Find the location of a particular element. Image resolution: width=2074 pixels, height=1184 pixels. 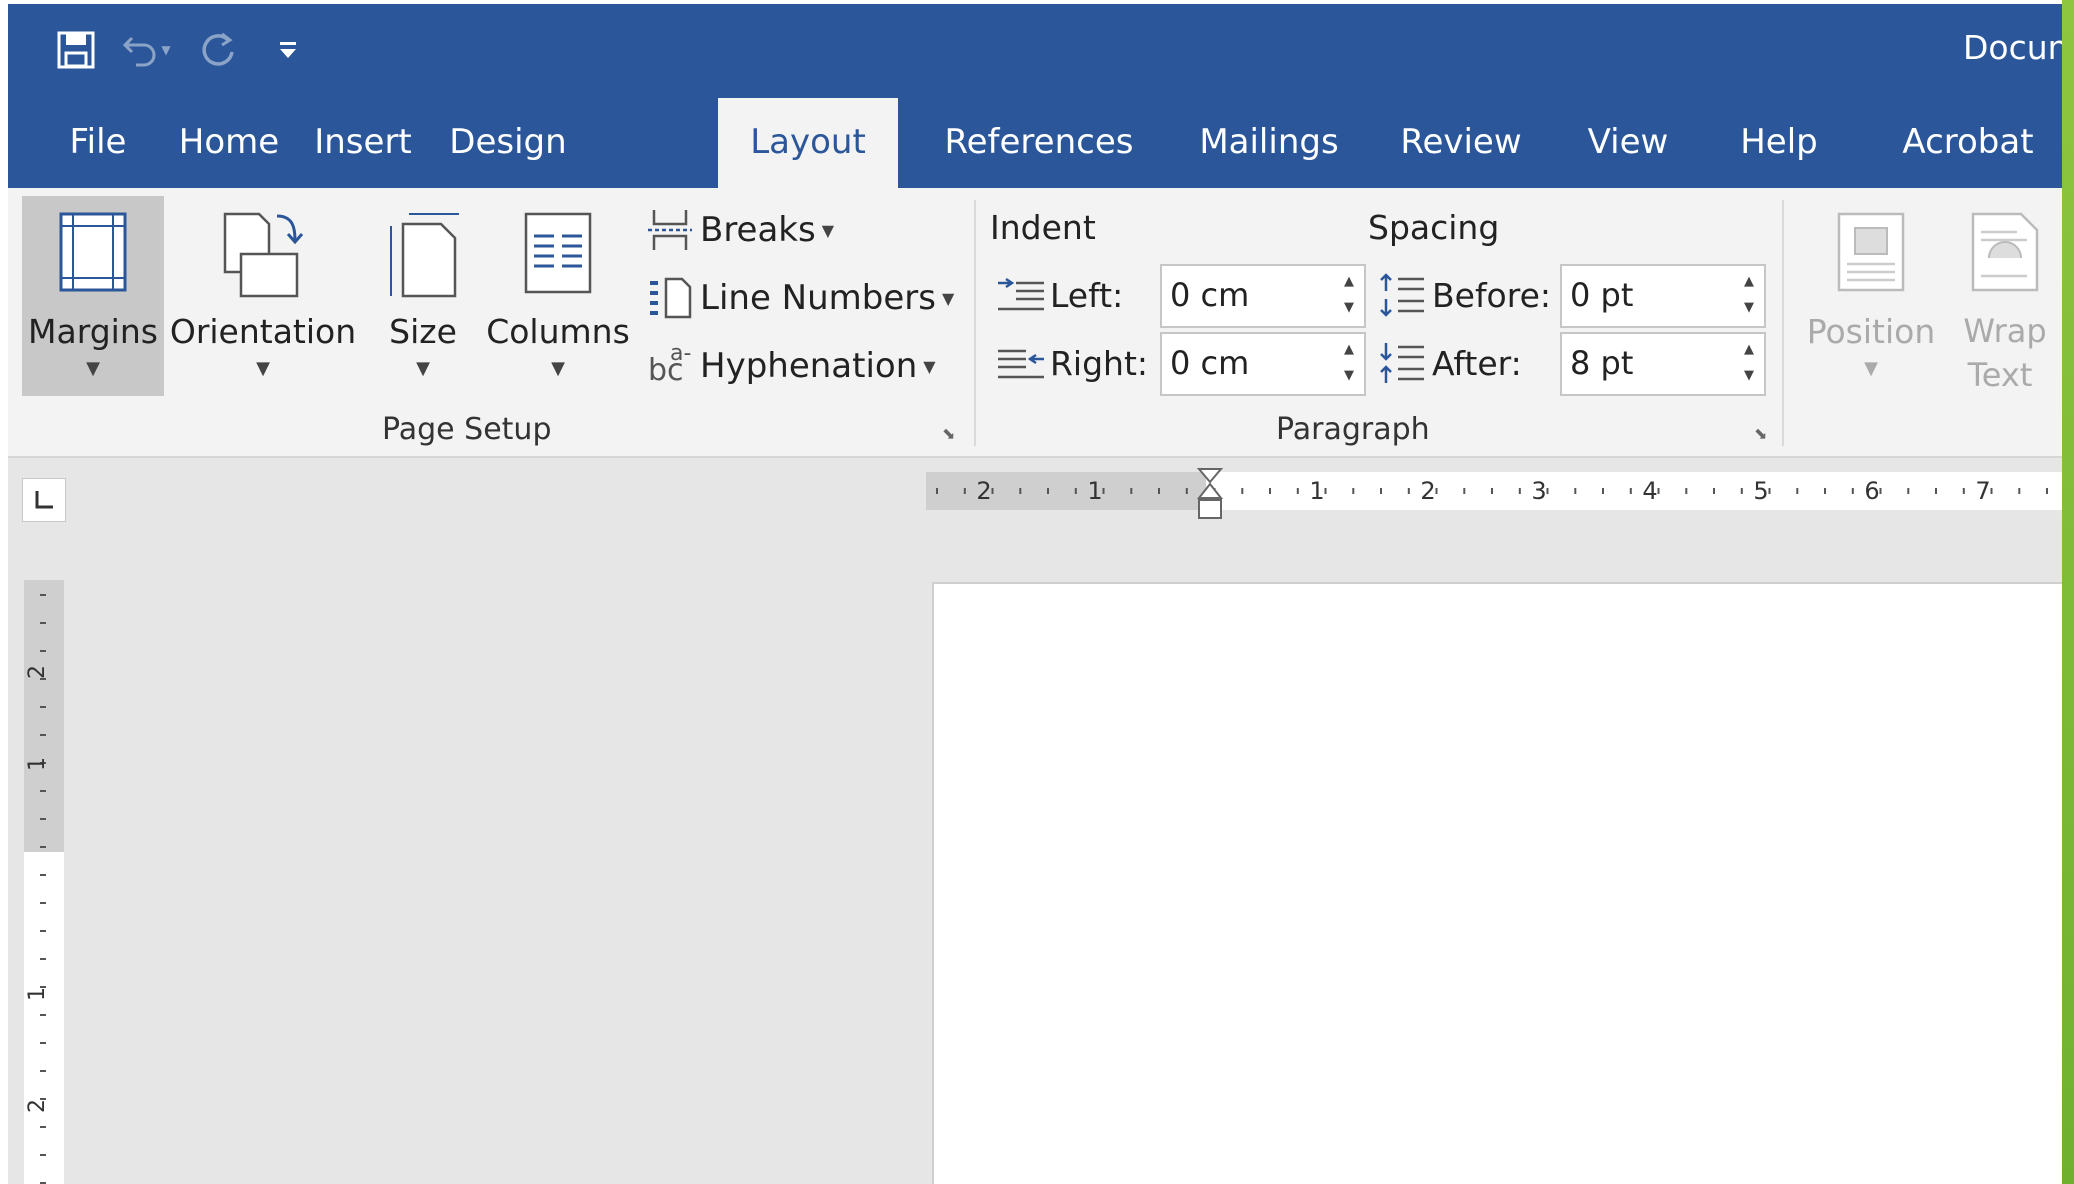

spacing-before-down-icon: ▼ is located at coordinates (1749, 307).